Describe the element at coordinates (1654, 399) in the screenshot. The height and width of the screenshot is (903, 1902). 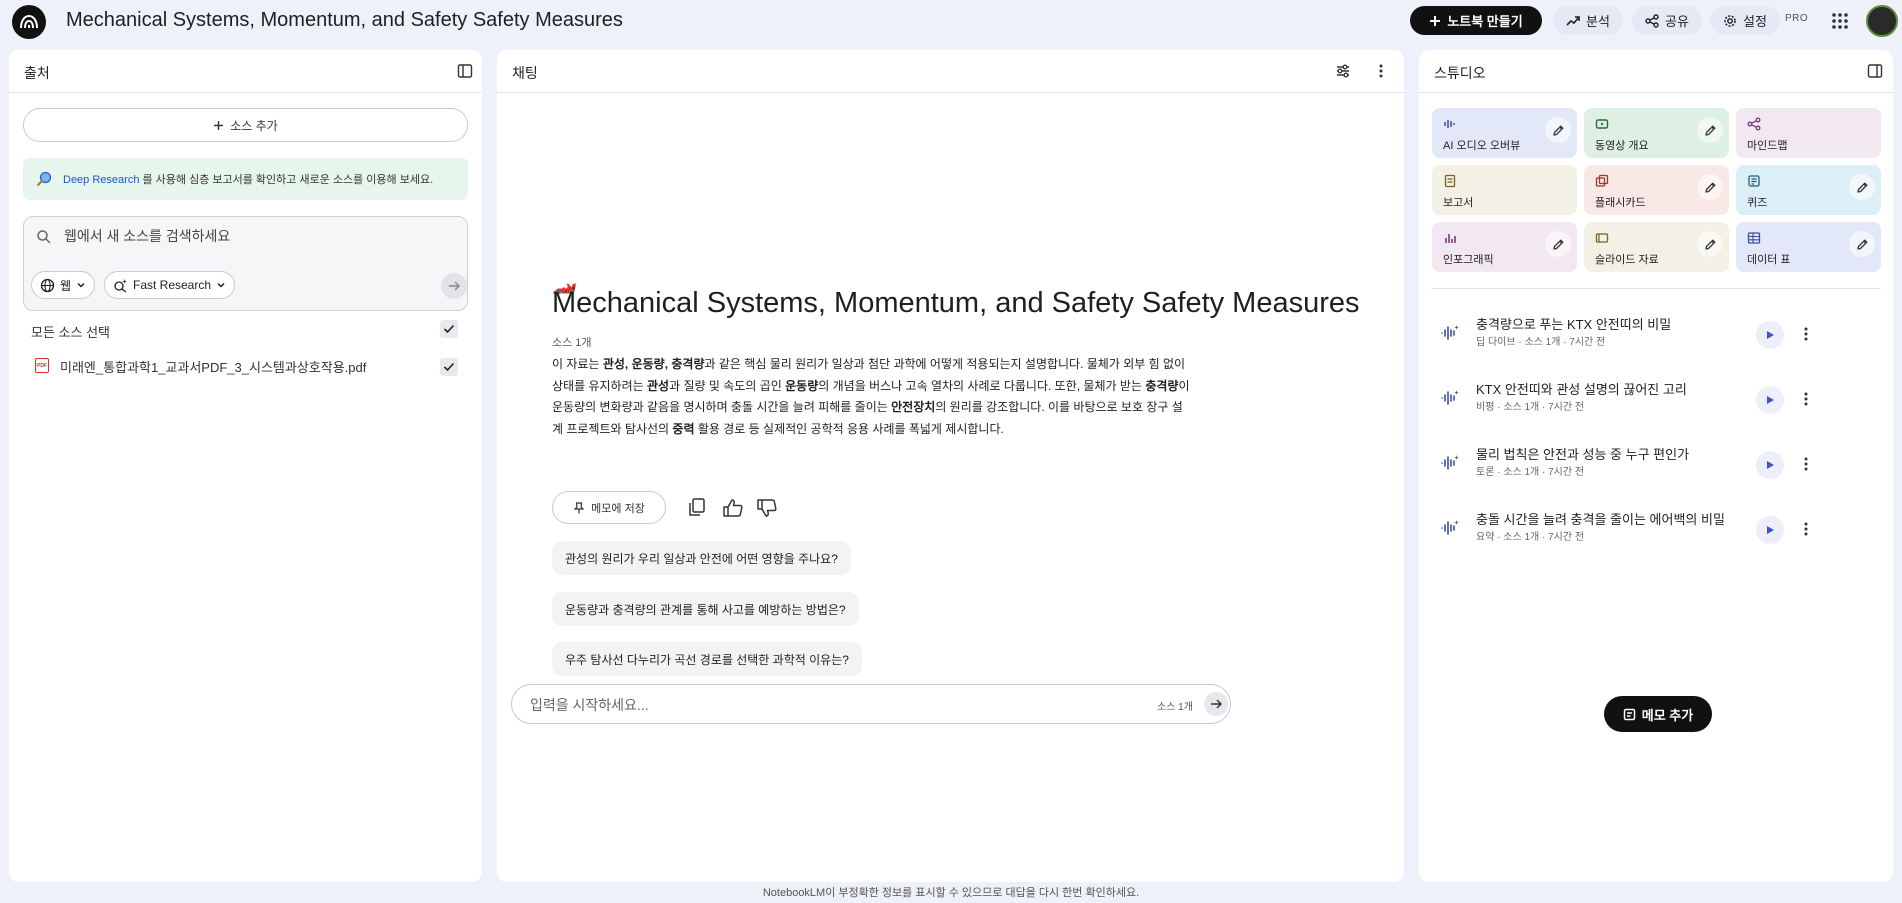
I see `audio-overview-item: KTX 안전띠와 관성 설명의 끊어진 고리 비평 · 소스 1개 · 7시간 전` at that location.